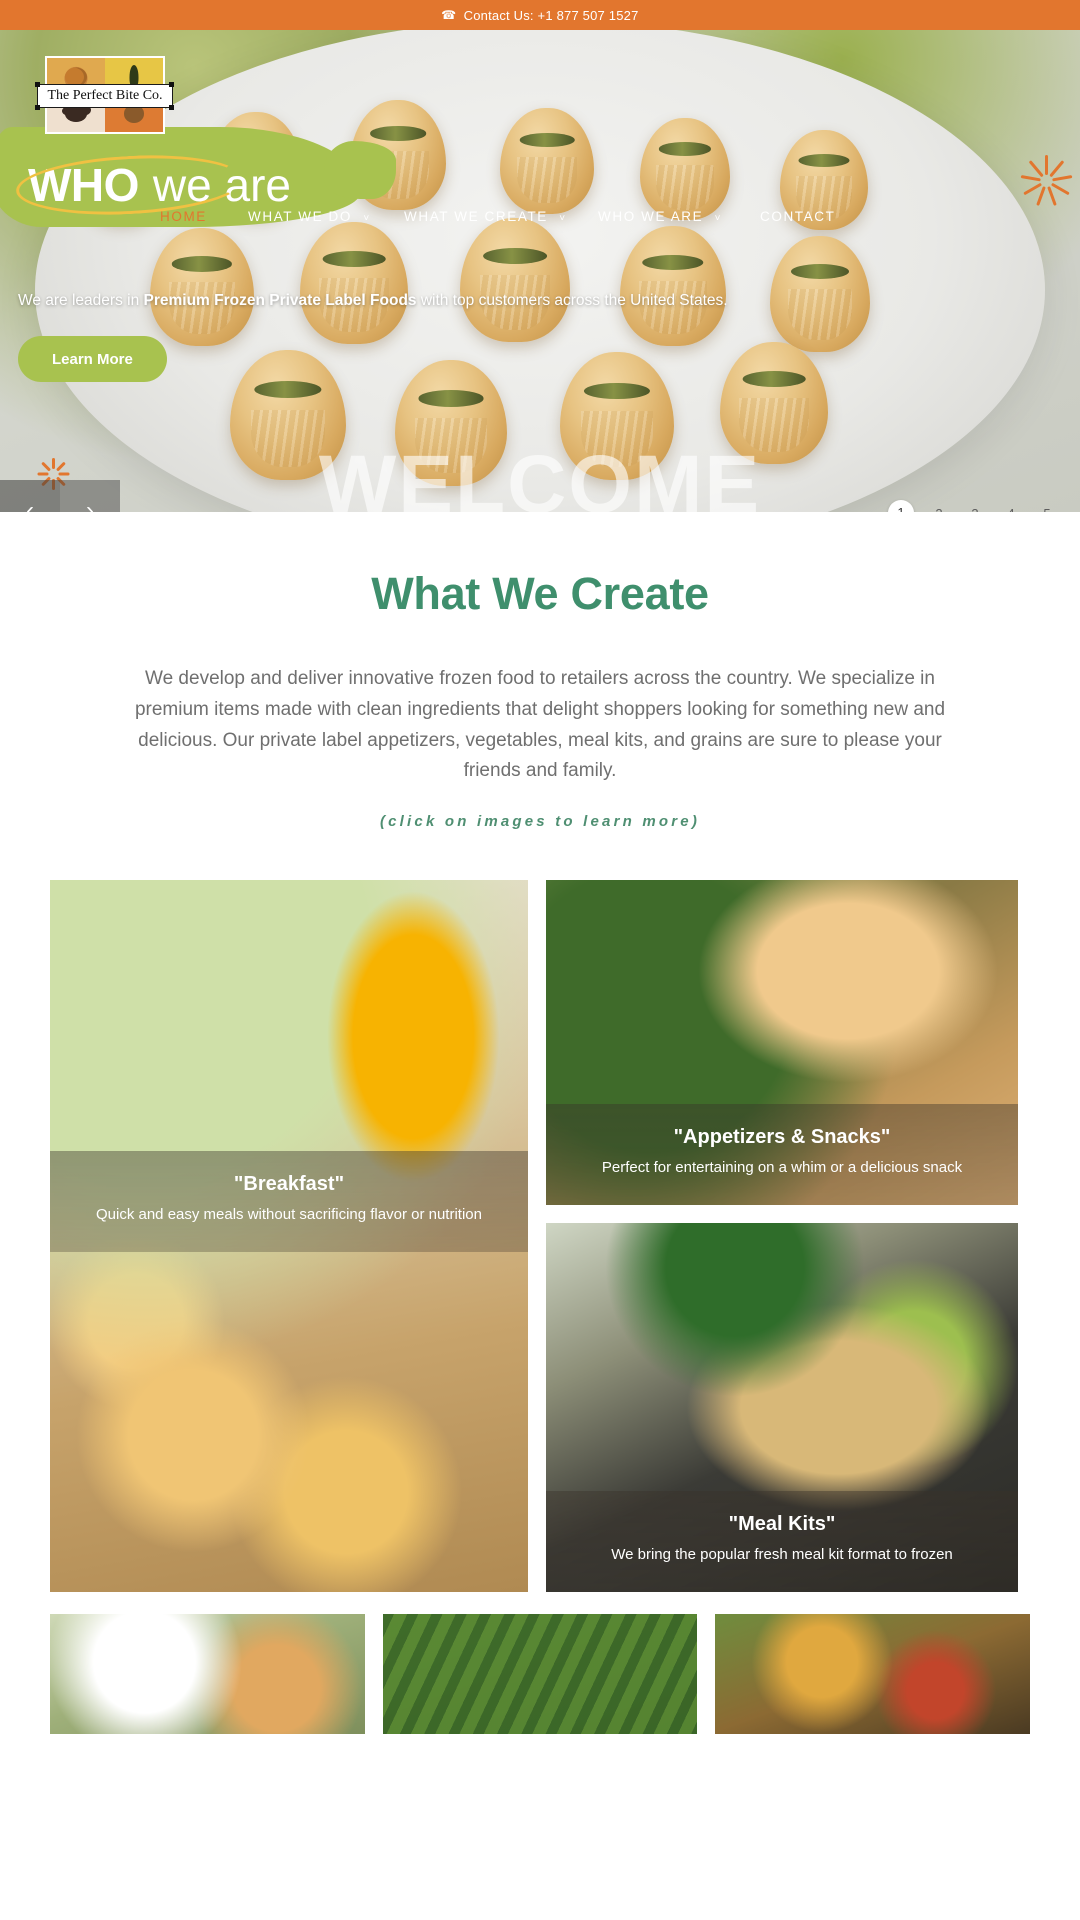 The height and width of the screenshot is (1920, 1080). I want to click on nav-link-home: HOME, so click(183, 216).